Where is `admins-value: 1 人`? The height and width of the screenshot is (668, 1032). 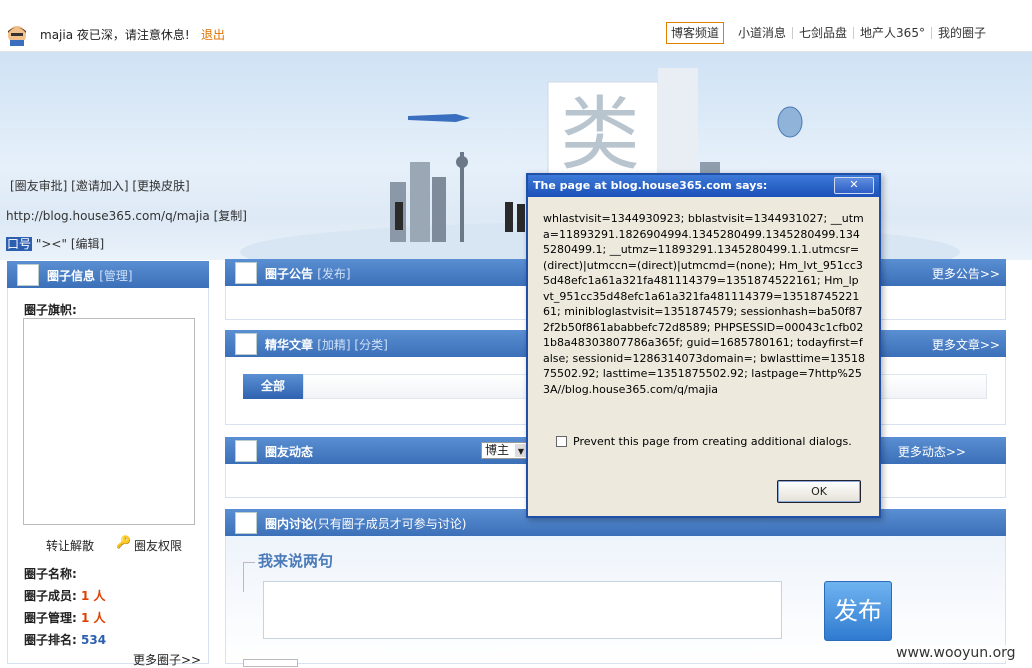 admins-value: 1 人 is located at coordinates (93, 618).